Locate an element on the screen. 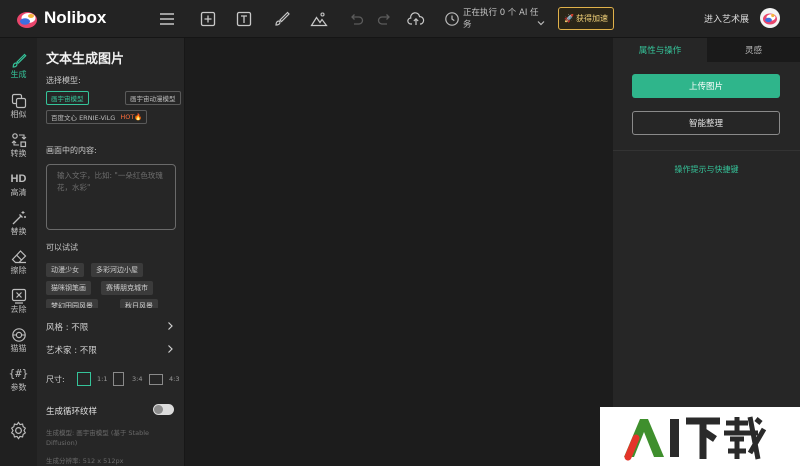 The width and height of the screenshot is (800, 466). model-chip: 画宇宙动漫模型 is located at coordinates (153, 98).